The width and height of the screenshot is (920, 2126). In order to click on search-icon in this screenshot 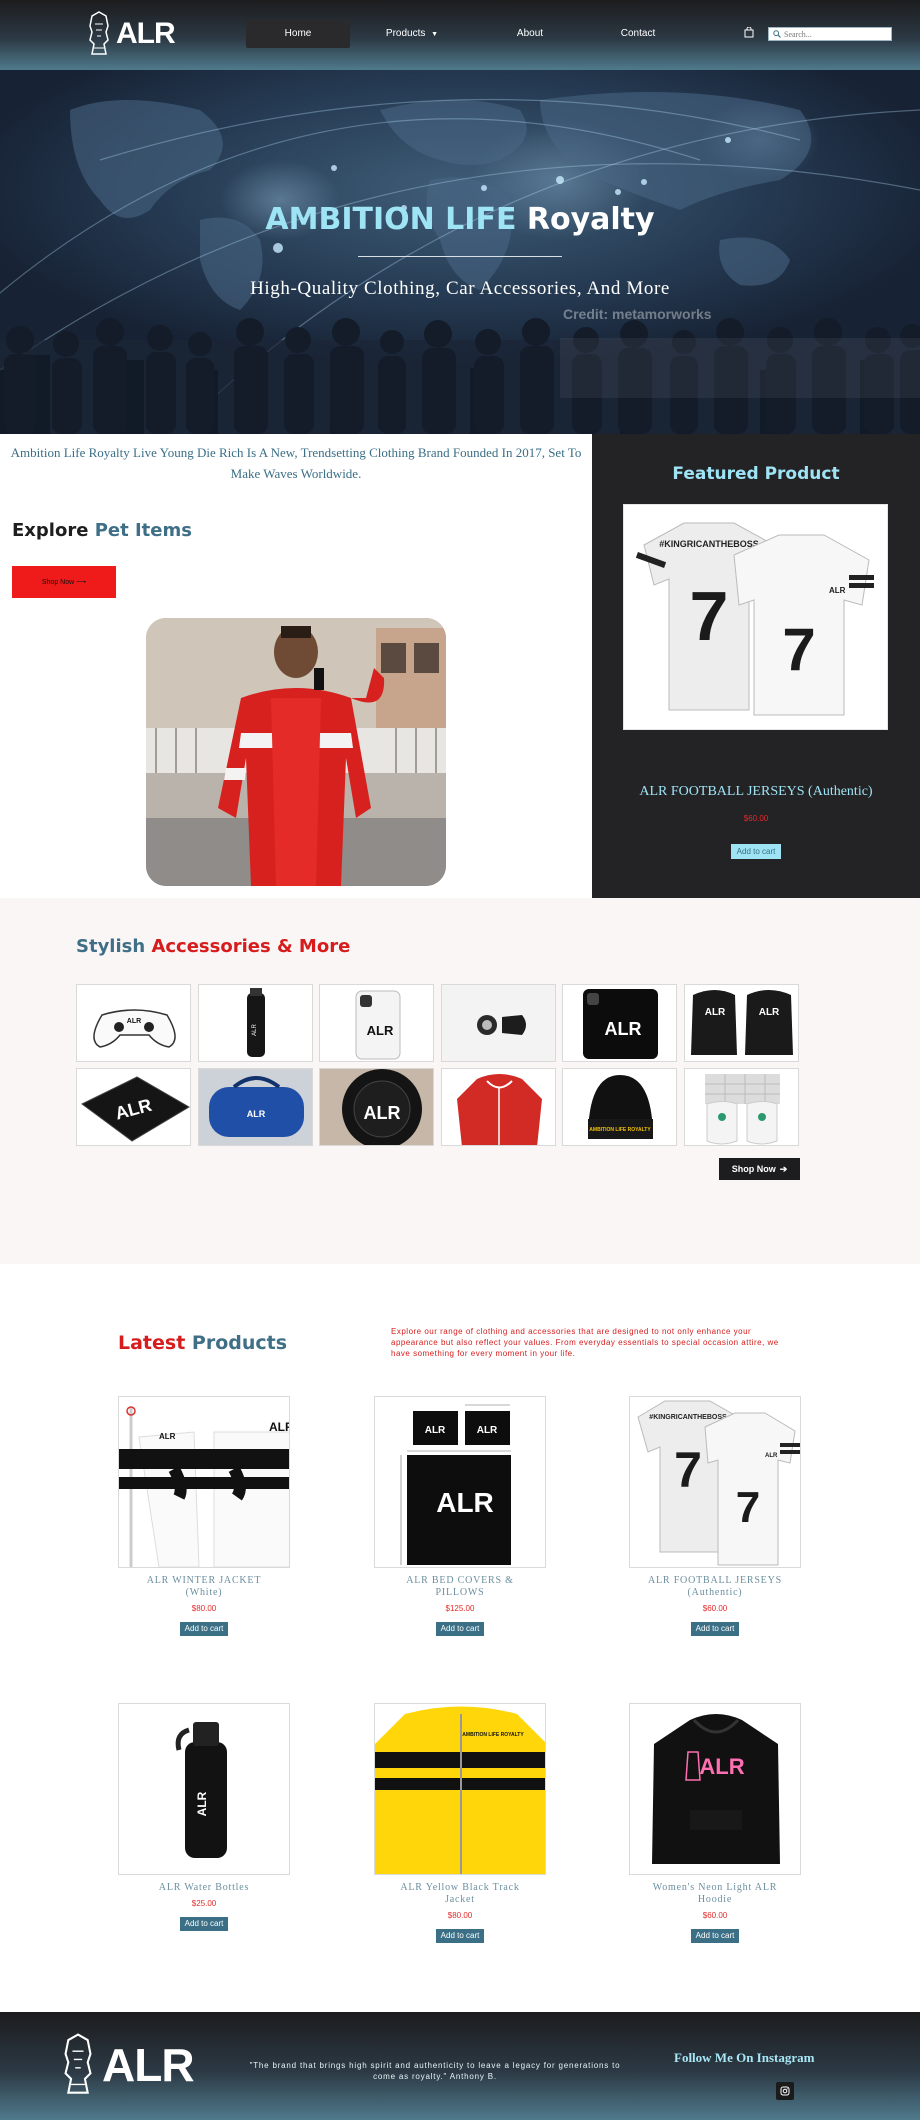, I will do `click(777, 34)`.